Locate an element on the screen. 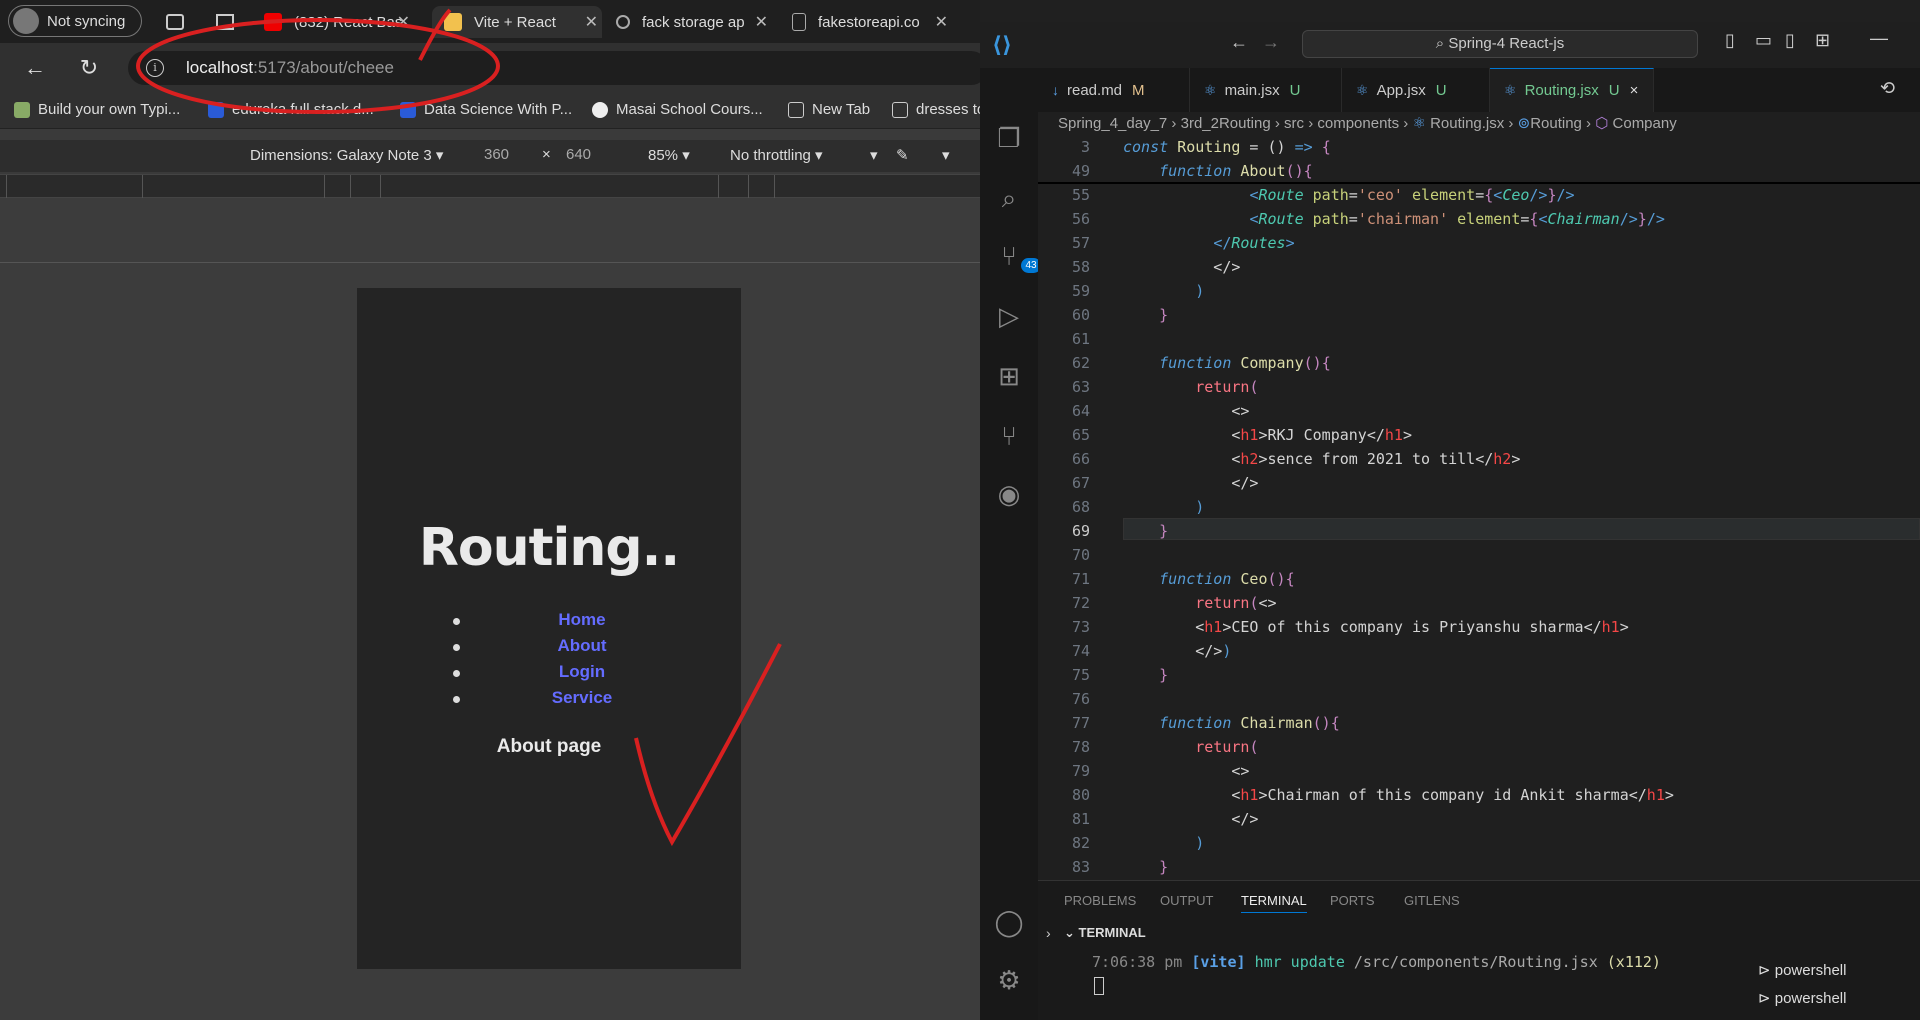  eyedropper-icon: ✎ is located at coordinates (902, 155).